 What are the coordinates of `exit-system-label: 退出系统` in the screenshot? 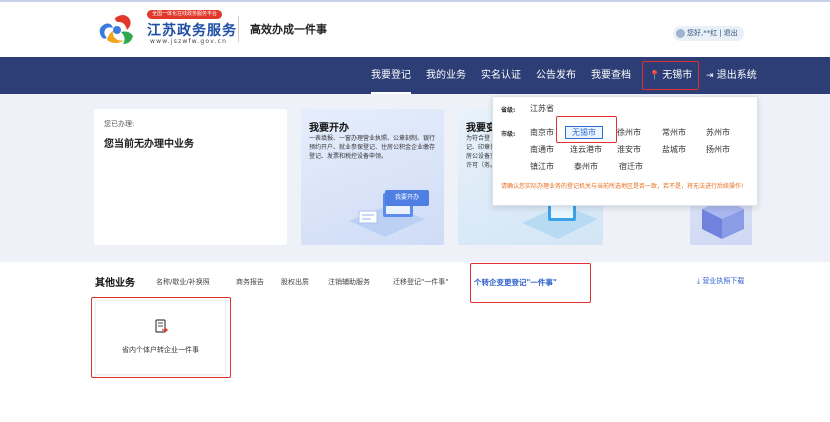 It's located at (736, 75).